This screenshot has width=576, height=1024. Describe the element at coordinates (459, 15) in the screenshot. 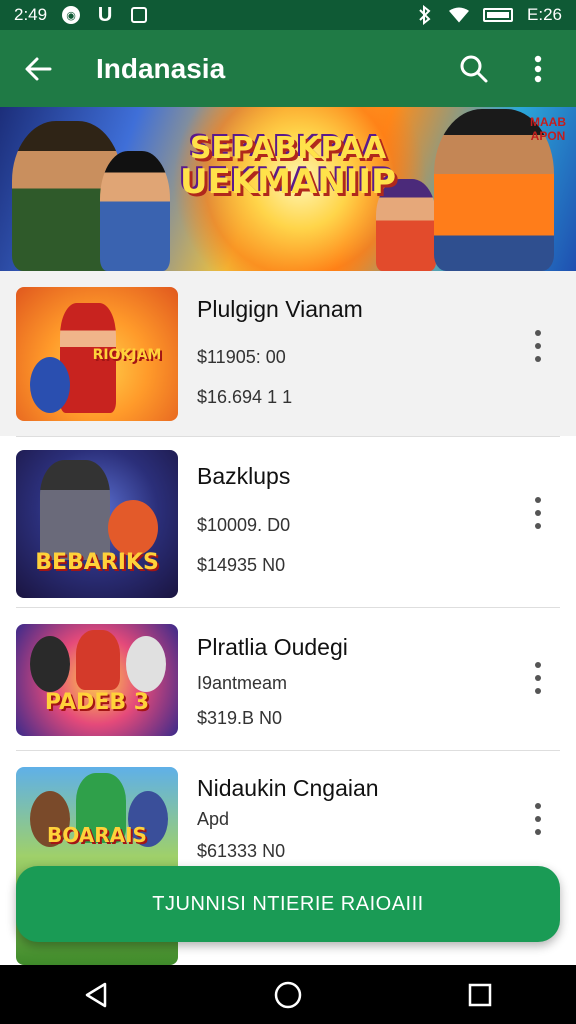

I see `wifi-icon` at that location.